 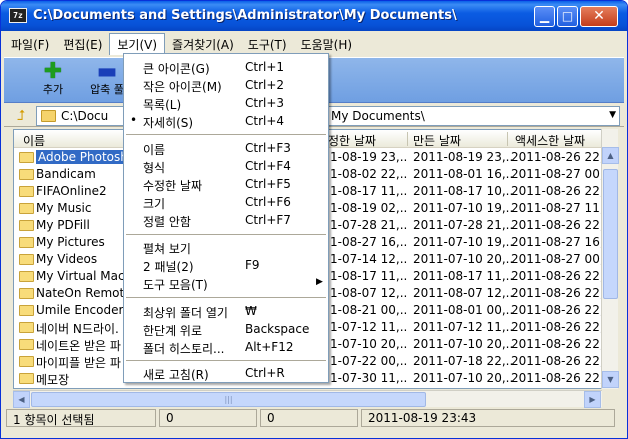 I want to click on scroll-thumb, so click(x=610, y=234).